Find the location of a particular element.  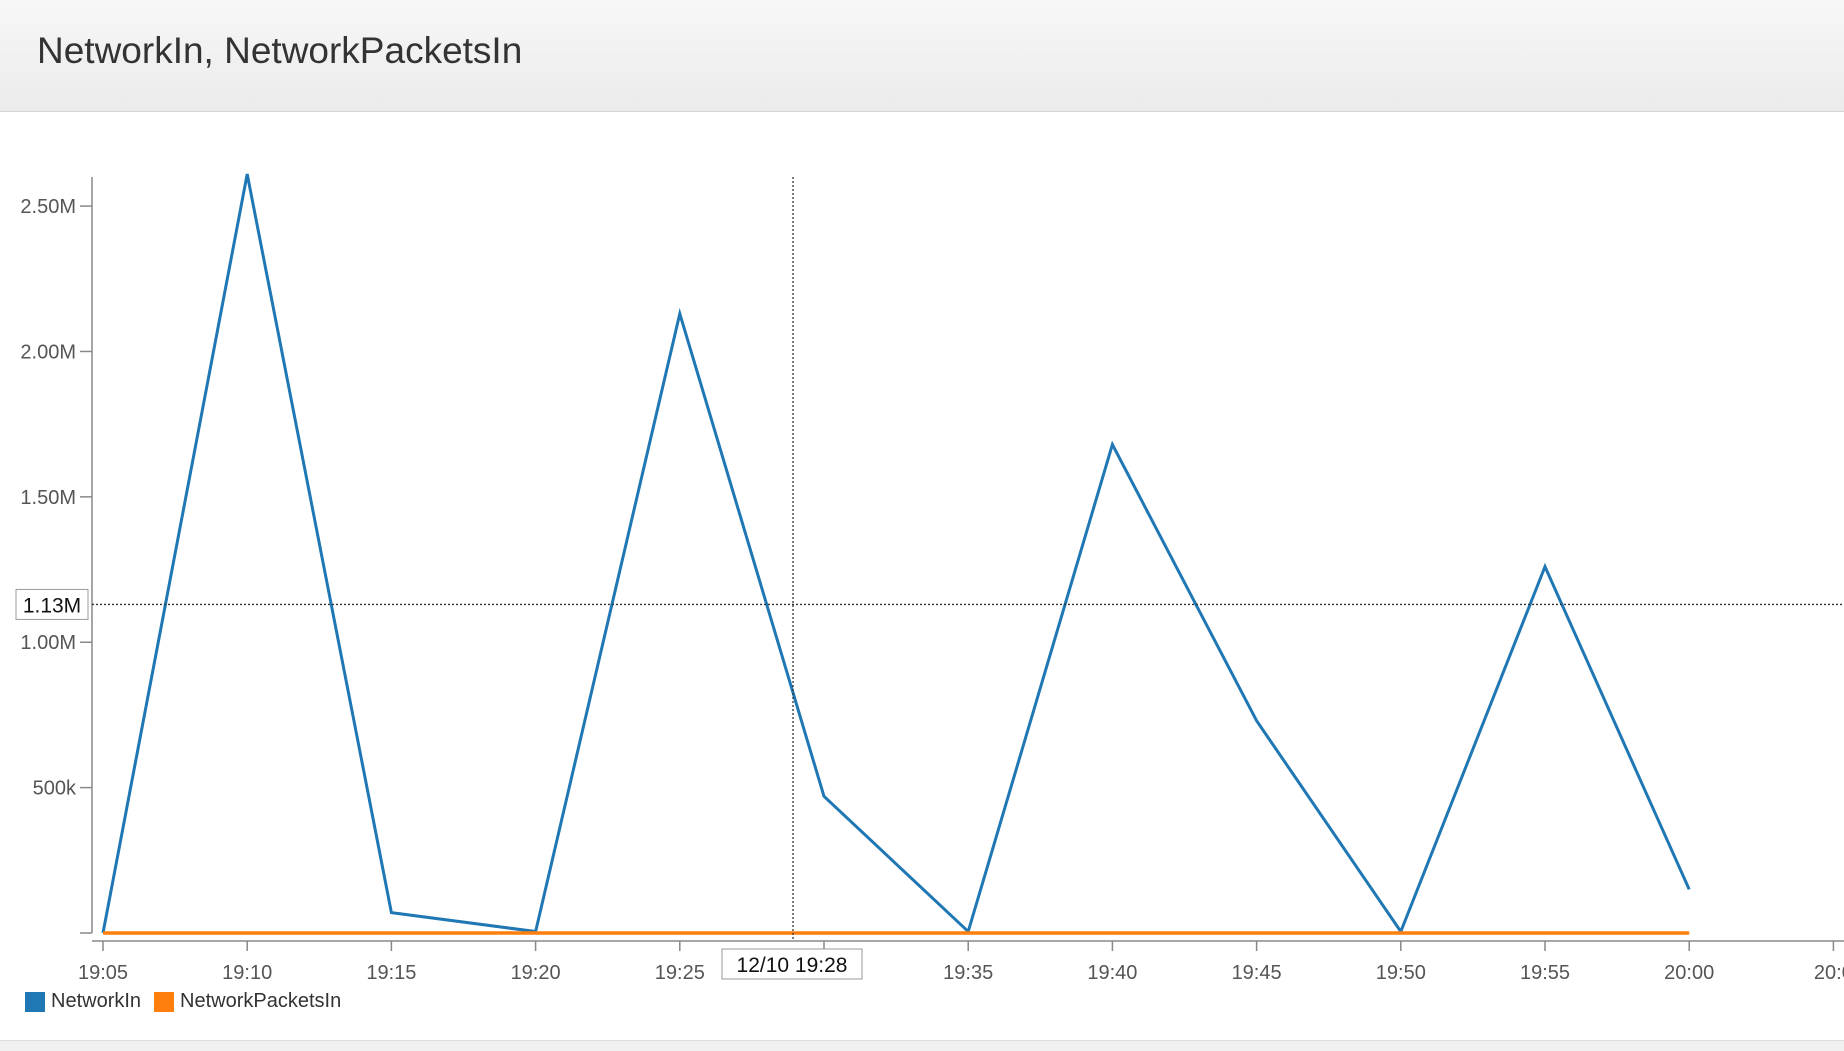

x-tick-label: 19:35 is located at coordinates (968, 973).